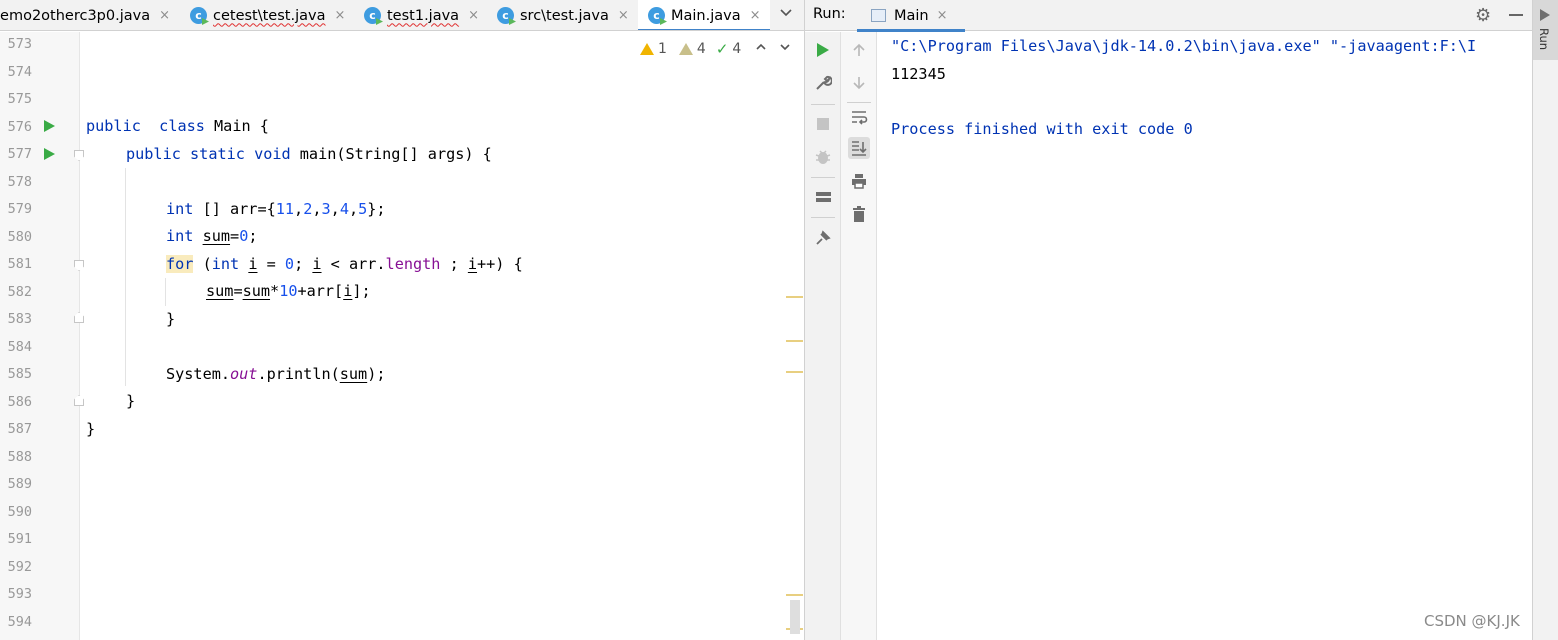 This screenshot has height=640, width=1558. I want to click on line-number: 584, so click(19, 346).